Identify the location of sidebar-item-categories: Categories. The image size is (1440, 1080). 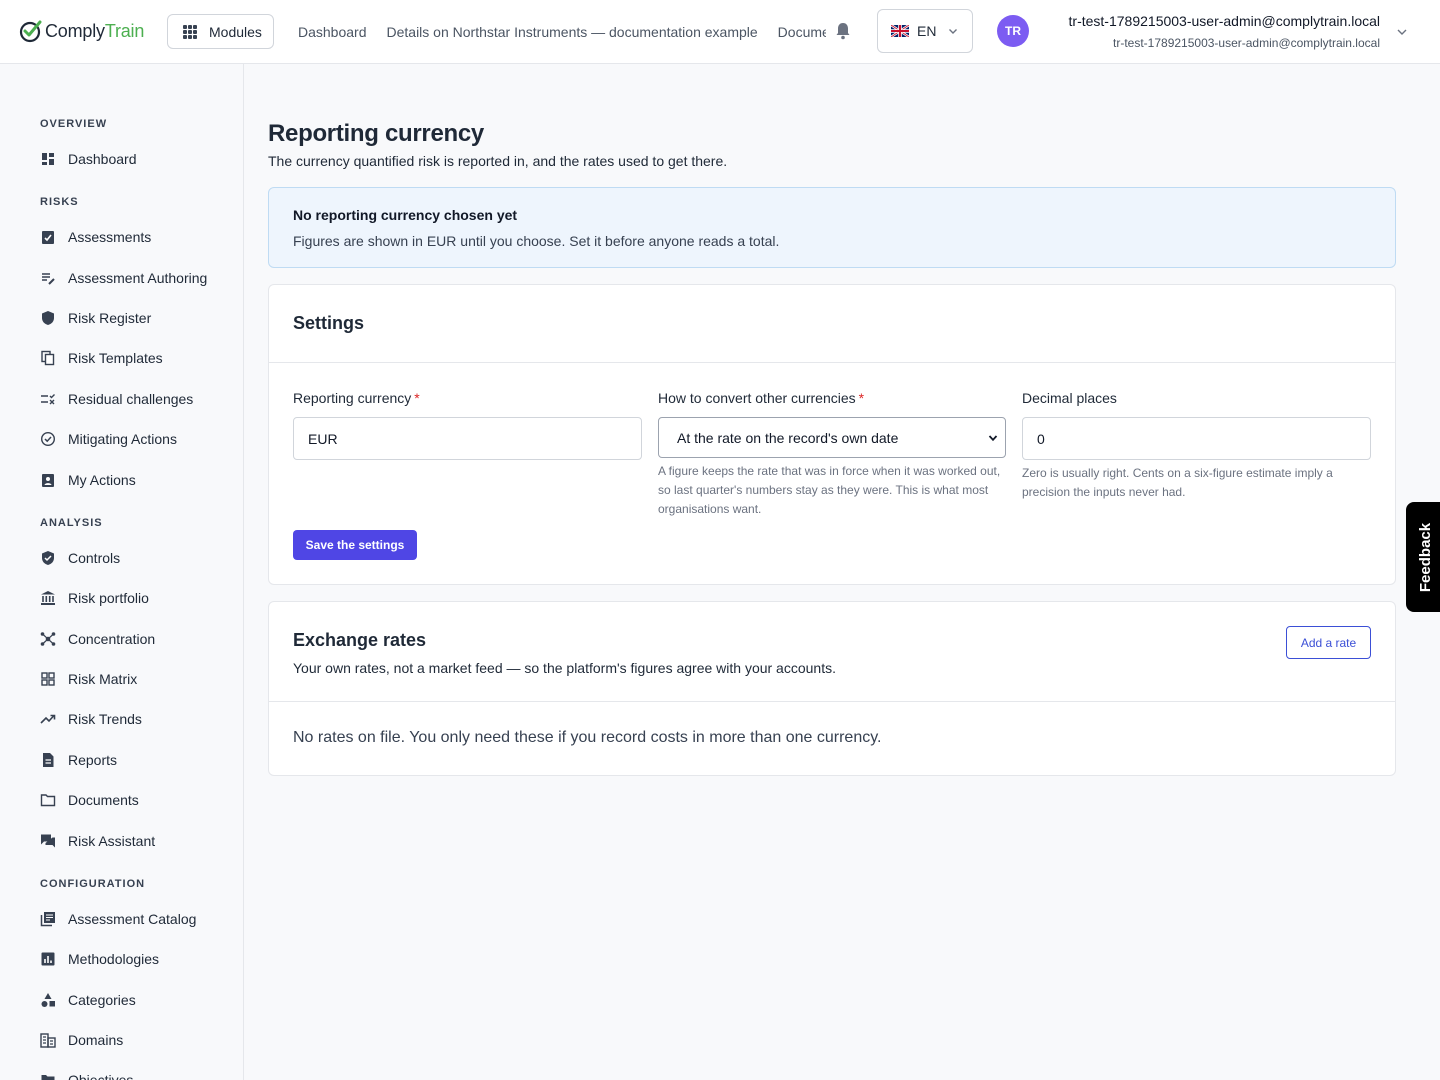
(88, 1000).